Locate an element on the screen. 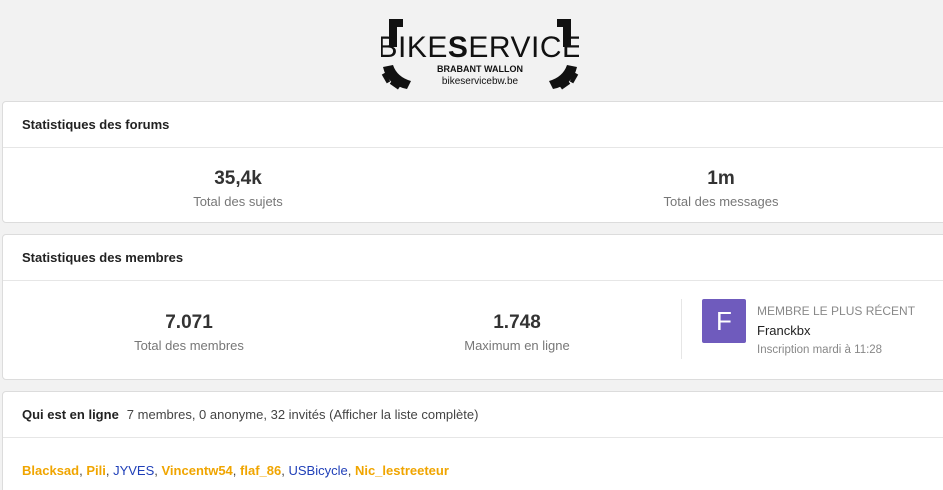 This screenshot has width=943, height=490. stat-value: 1.748 is located at coordinates (517, 322).